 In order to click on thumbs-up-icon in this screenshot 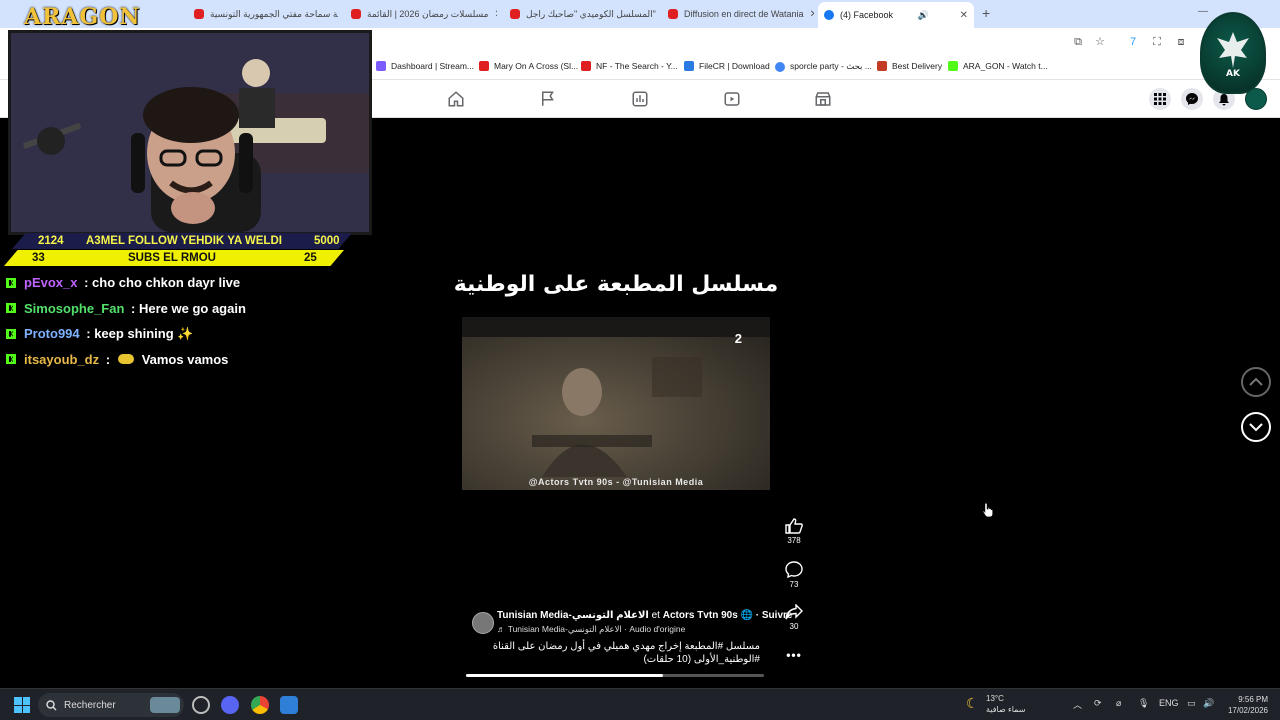, I will do `click(794, 526)`.